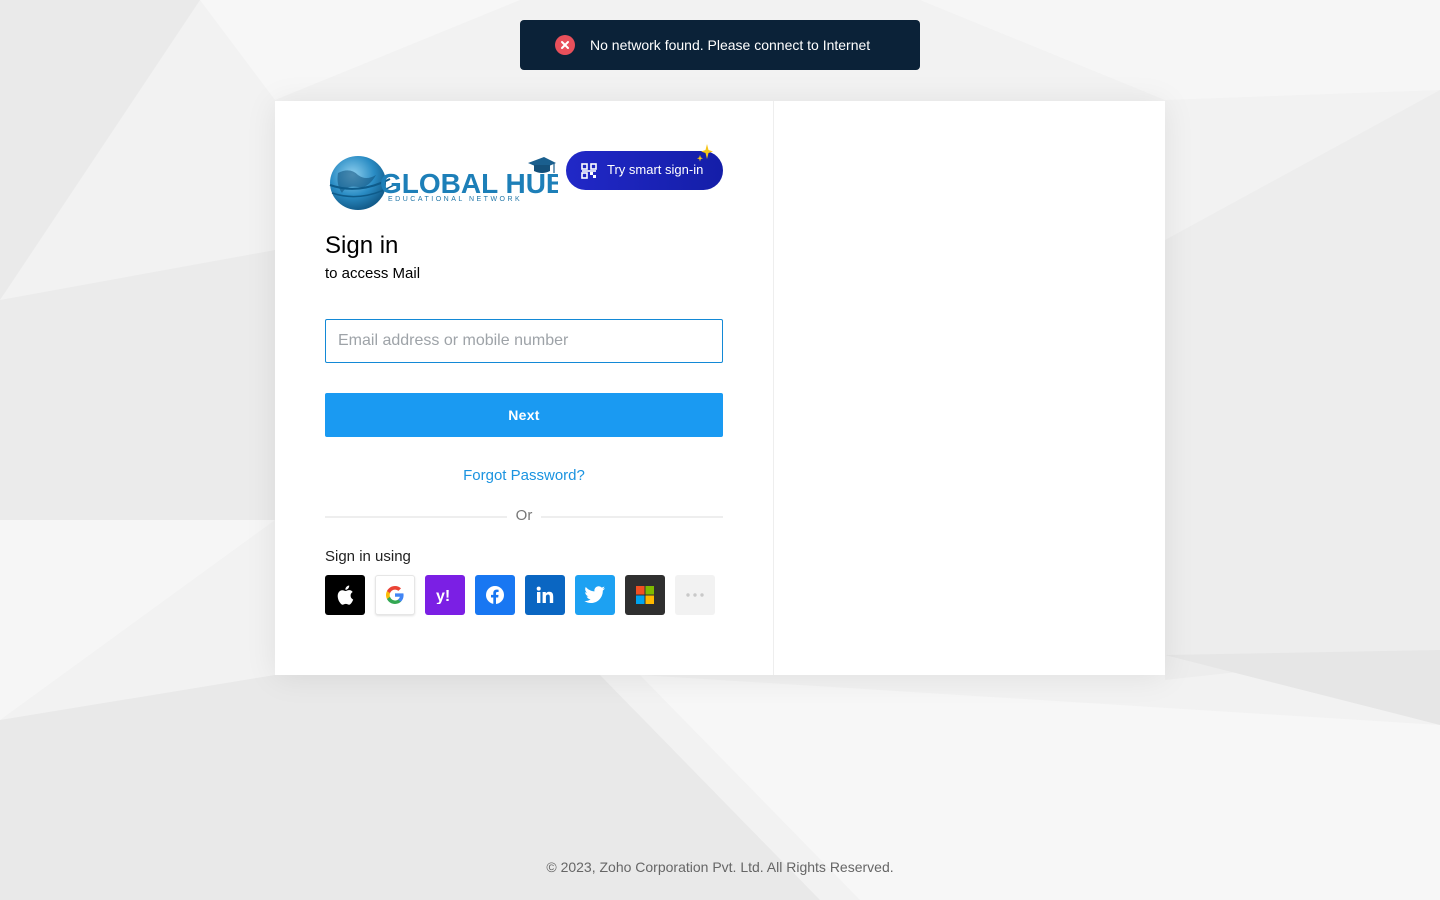  Describe the element at coordinates (524, 341) in the screenshot. I see `email-input` at that location.